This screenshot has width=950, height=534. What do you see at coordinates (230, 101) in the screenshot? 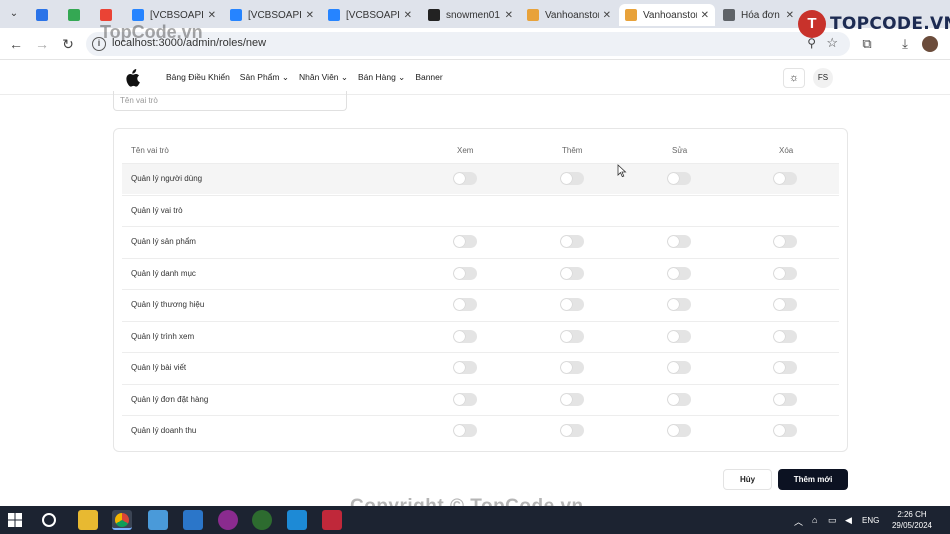
I see `role-name-input: Tên vai trò` at bounding box center [230, 101].